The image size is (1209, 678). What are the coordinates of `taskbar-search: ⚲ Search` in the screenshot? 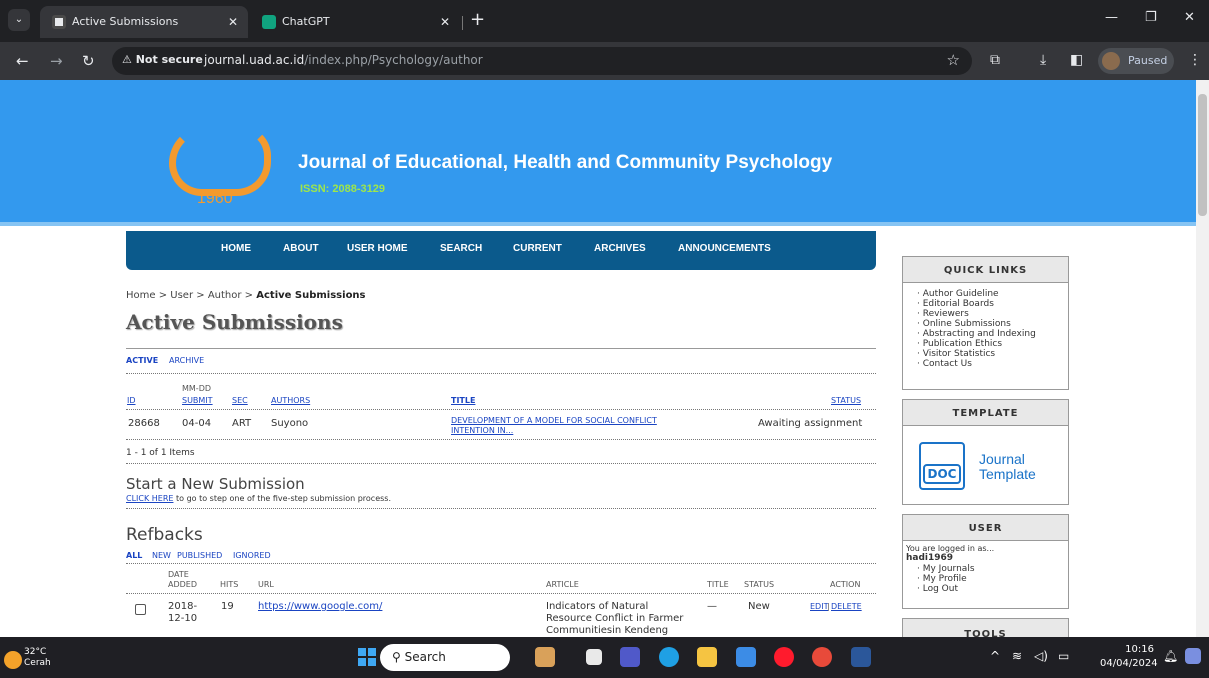 It's located at (445, 657).